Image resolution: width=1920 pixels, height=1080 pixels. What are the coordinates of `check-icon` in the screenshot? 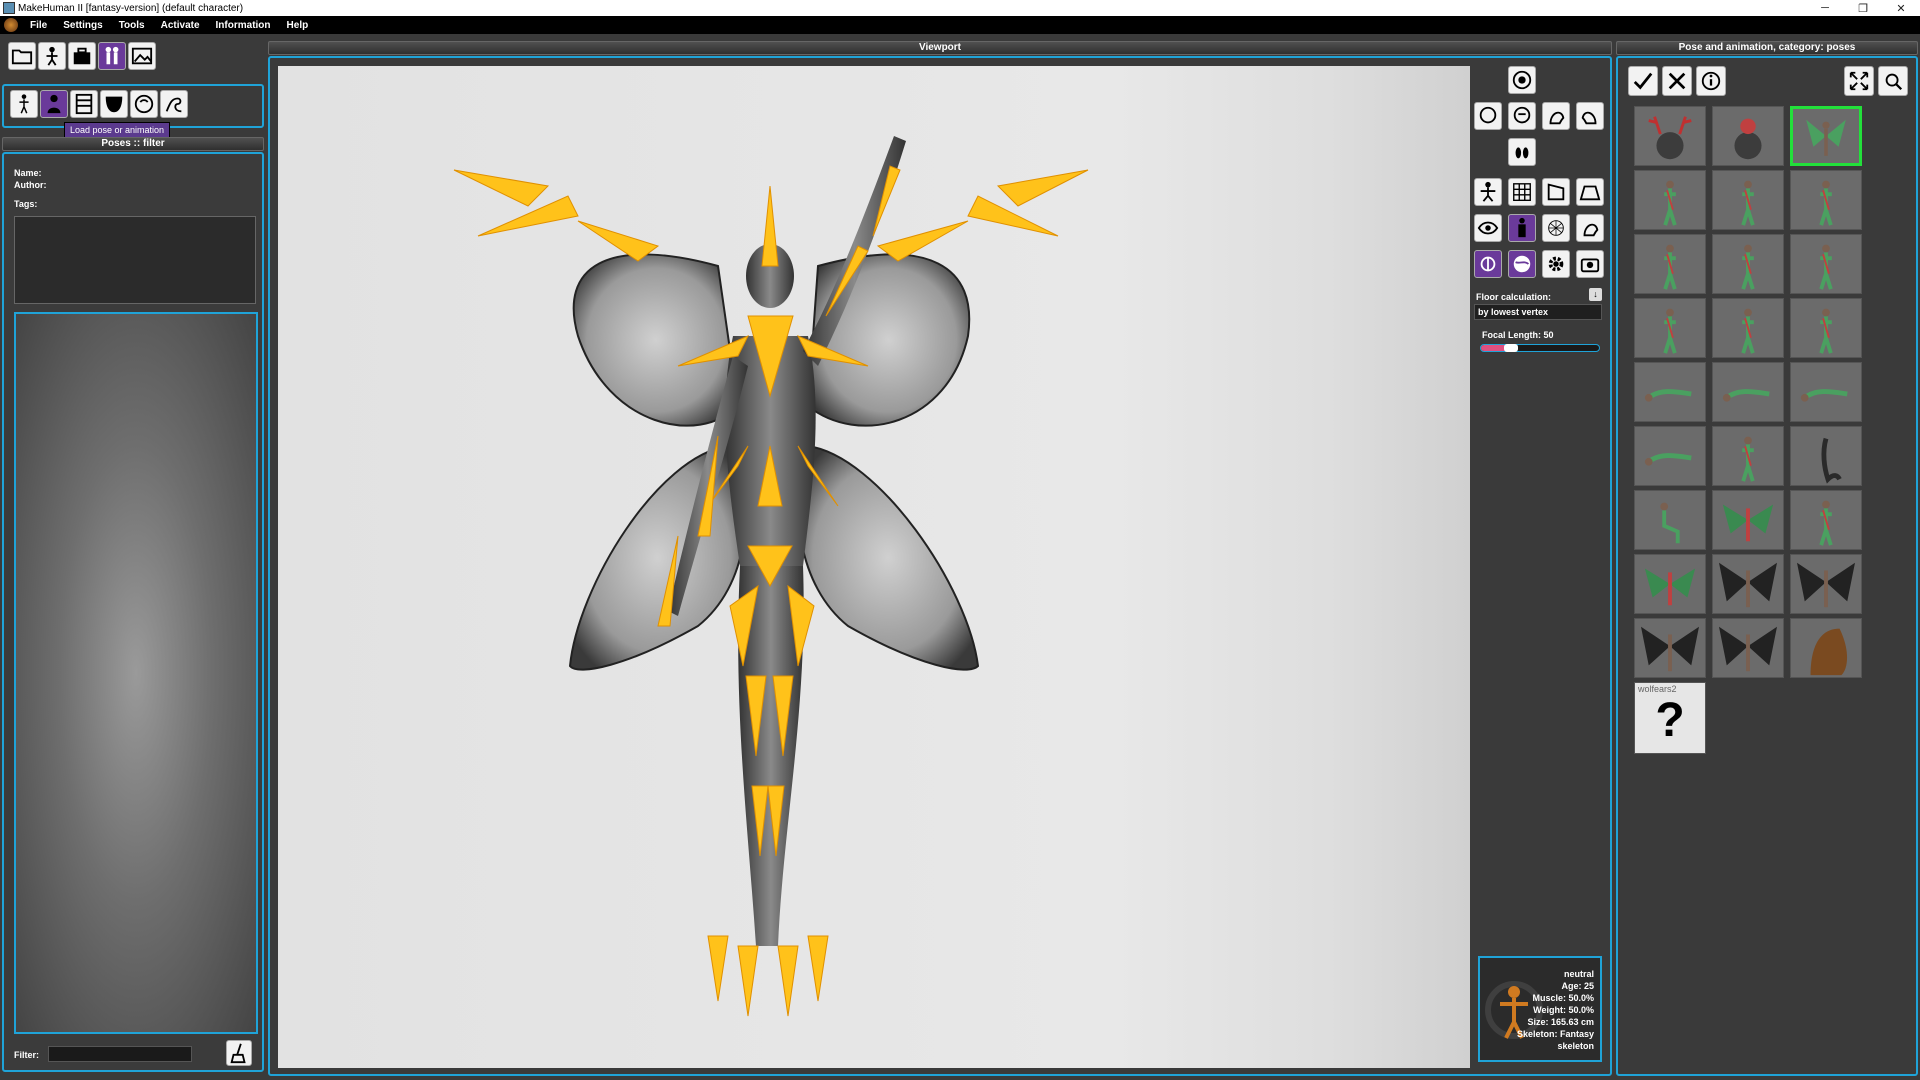 It's located at (1643, 81).